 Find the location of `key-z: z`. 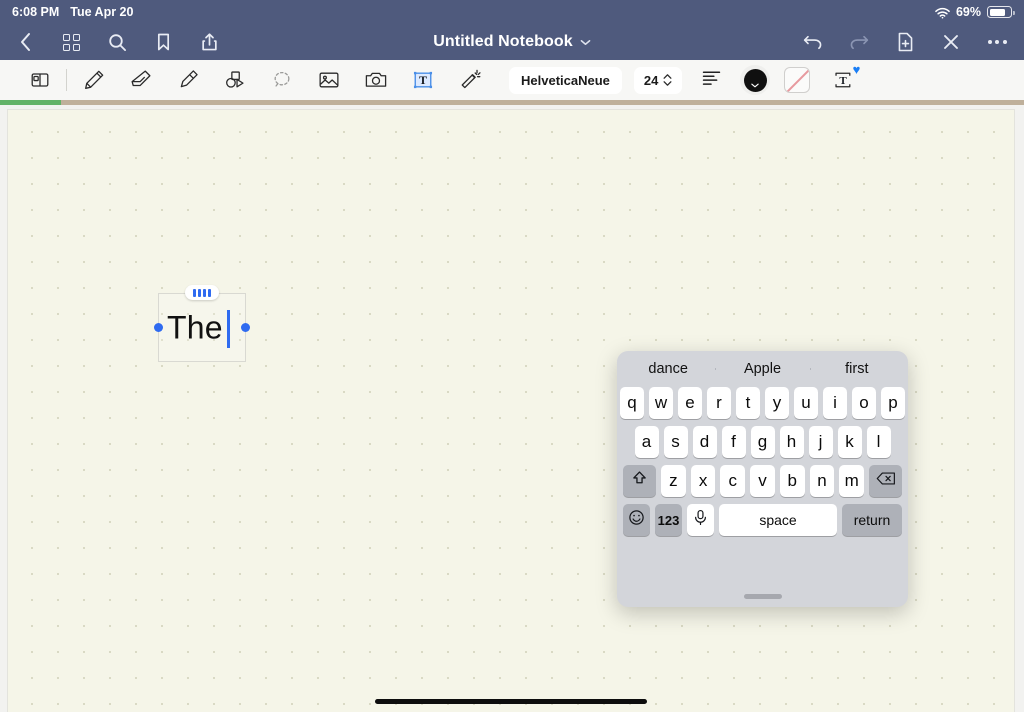

key-z: z is located at coordinates (673, 481).